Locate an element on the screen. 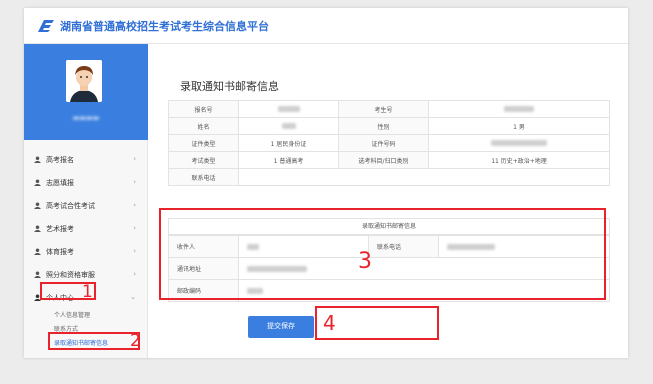 This screenshot has width=653, height=384. table-row: 联系电话 is located at coordinates (389, 177).